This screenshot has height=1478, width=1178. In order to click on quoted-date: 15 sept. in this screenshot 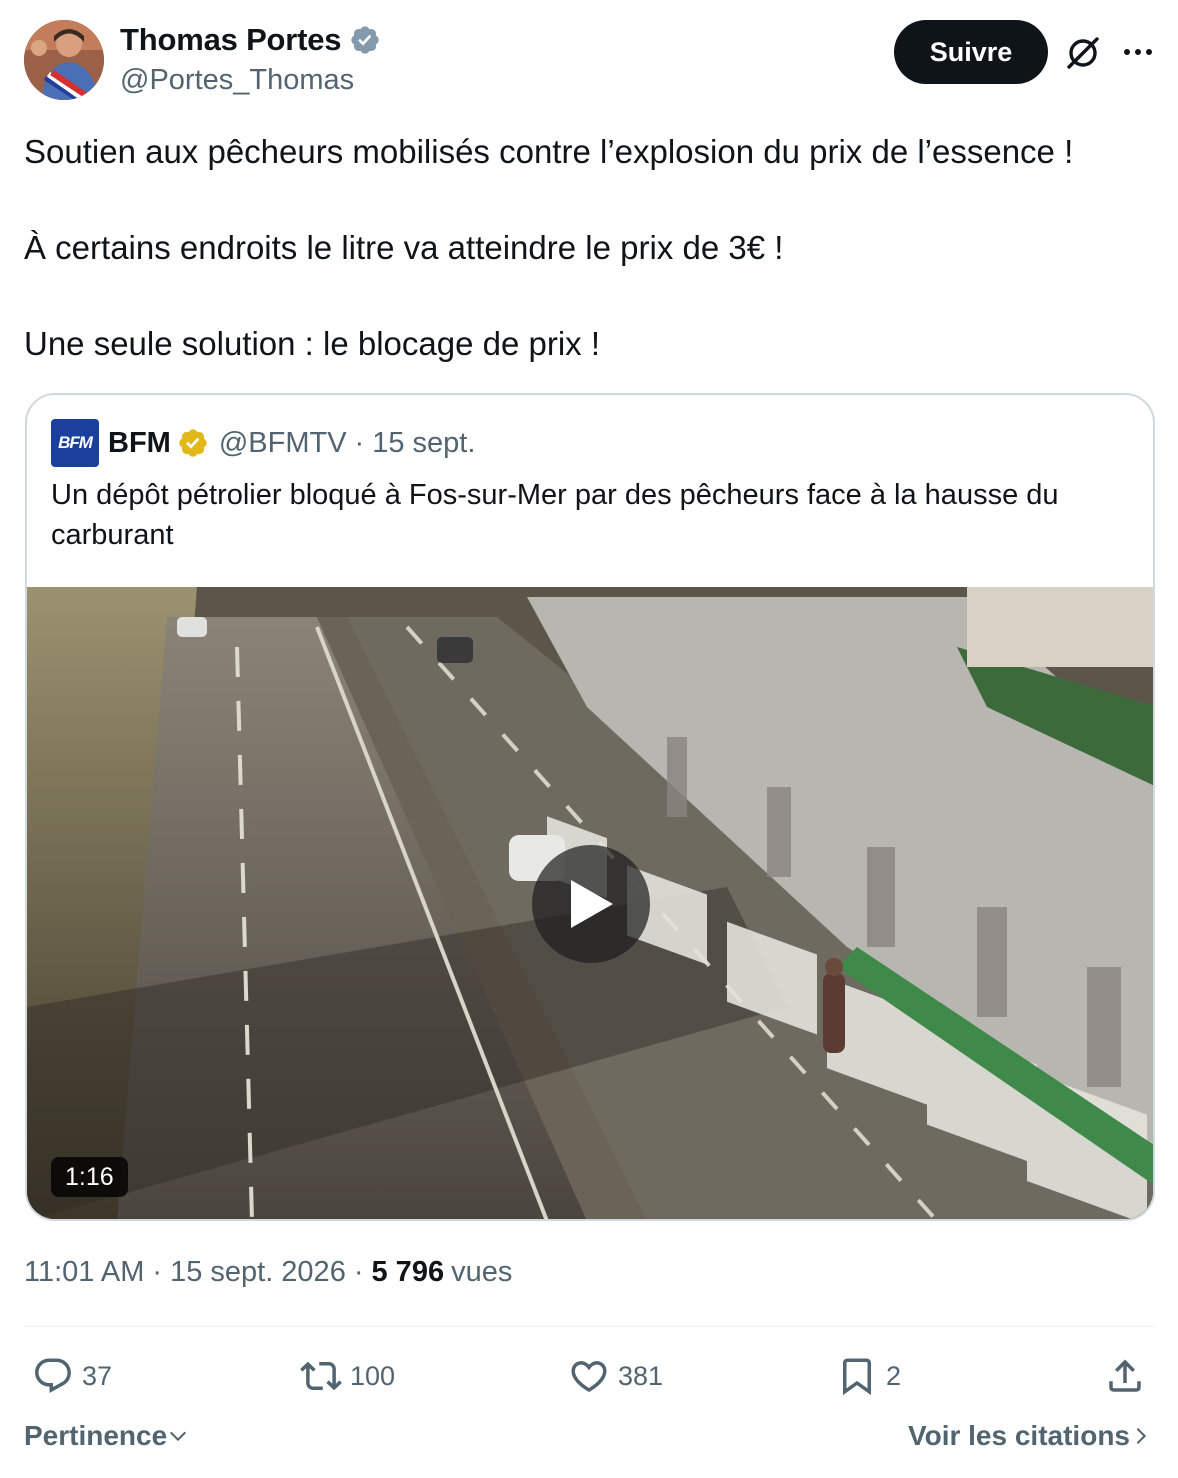, I will do `click(423, 443)`.